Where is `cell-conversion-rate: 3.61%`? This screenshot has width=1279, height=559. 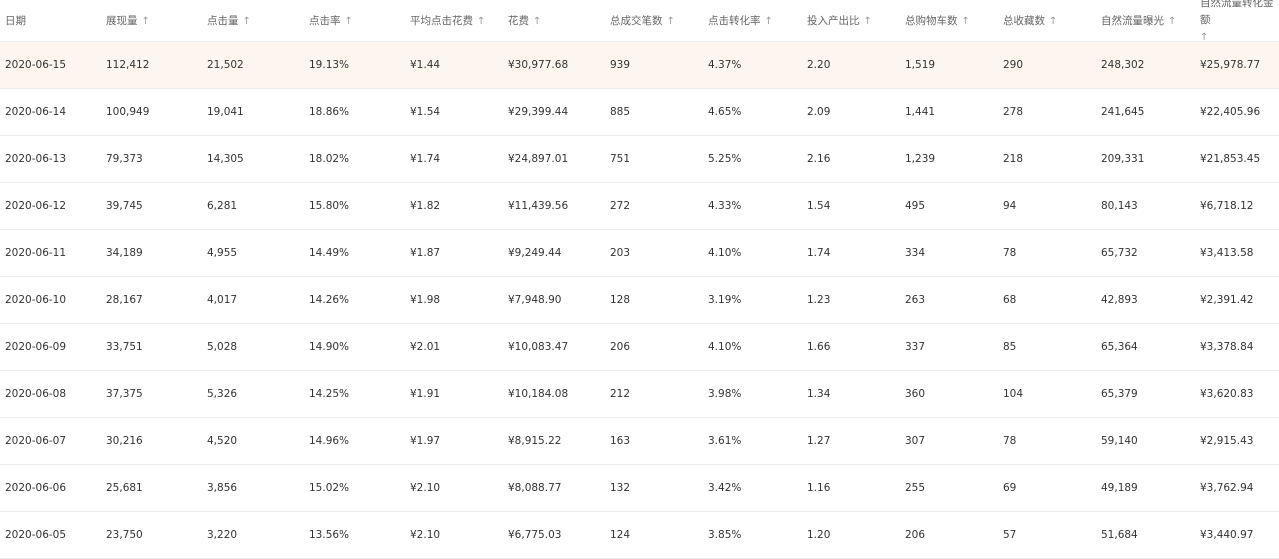 cell-conversion-rate: 3.61% is located at coordinates (725, 441).